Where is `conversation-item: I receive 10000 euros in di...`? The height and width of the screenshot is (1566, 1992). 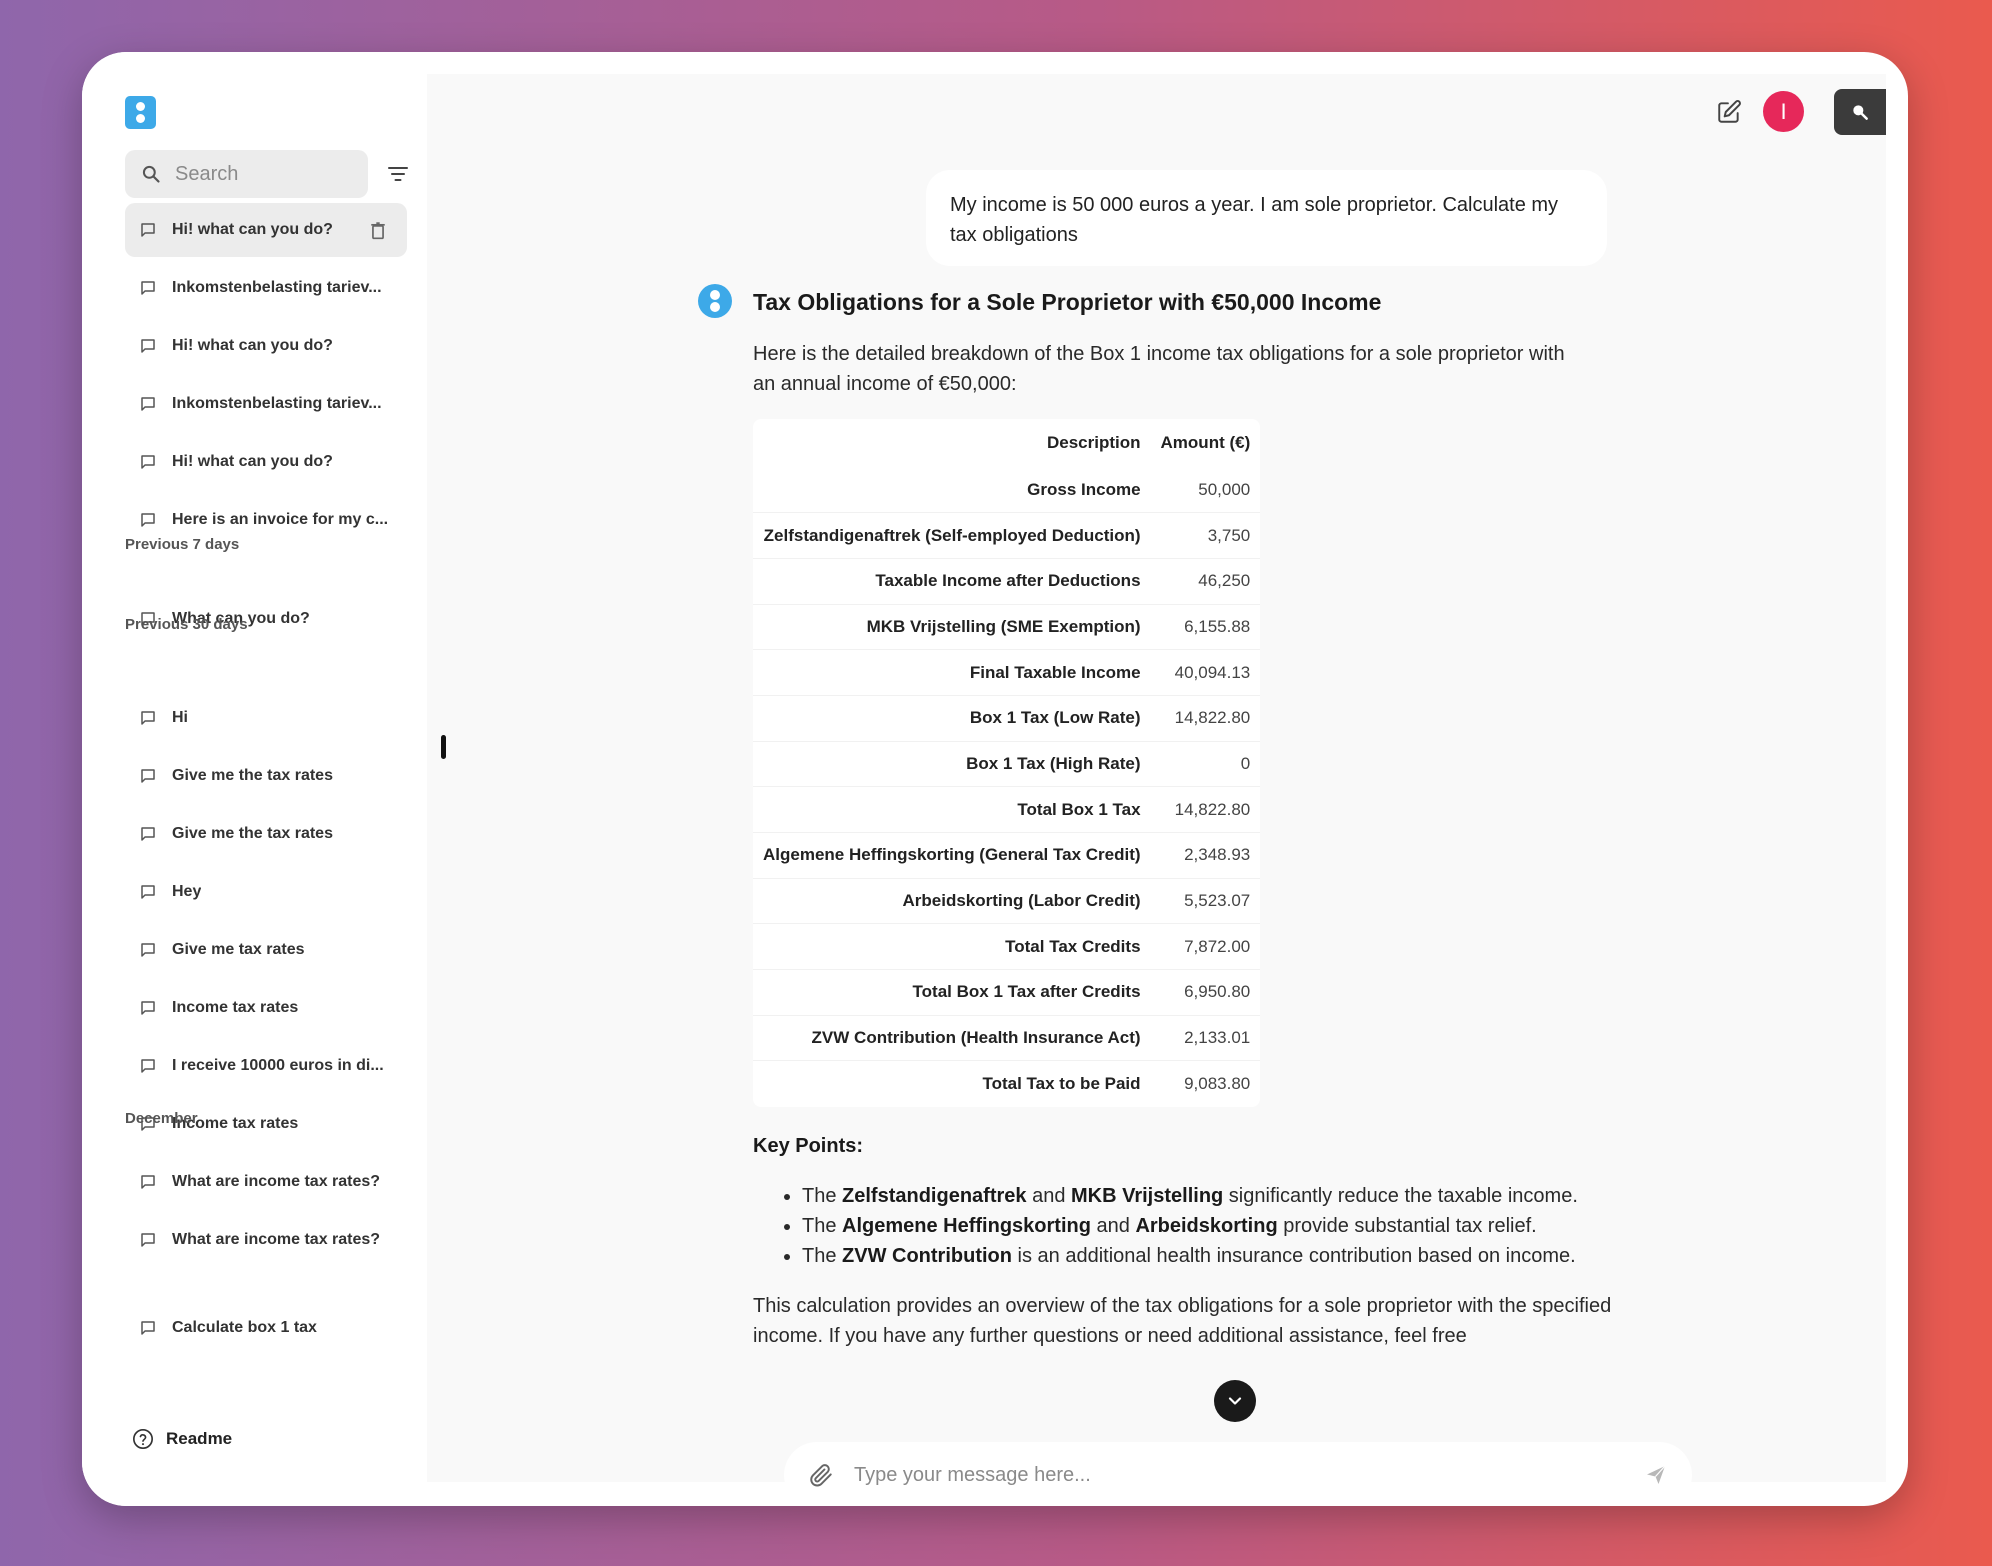
conversation-item: I receive 10000 euros in di... is located at coordinates (266, 1066).